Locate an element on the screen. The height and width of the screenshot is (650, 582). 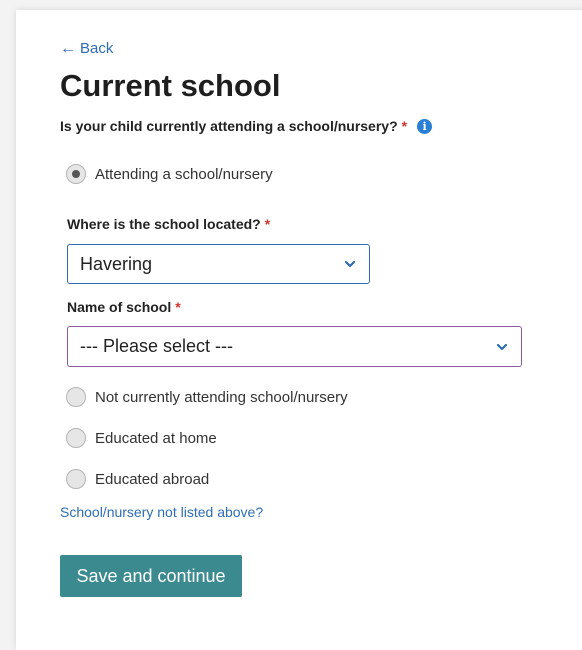
location-label: Where is the school located? * is located at coordinates (168, 224).